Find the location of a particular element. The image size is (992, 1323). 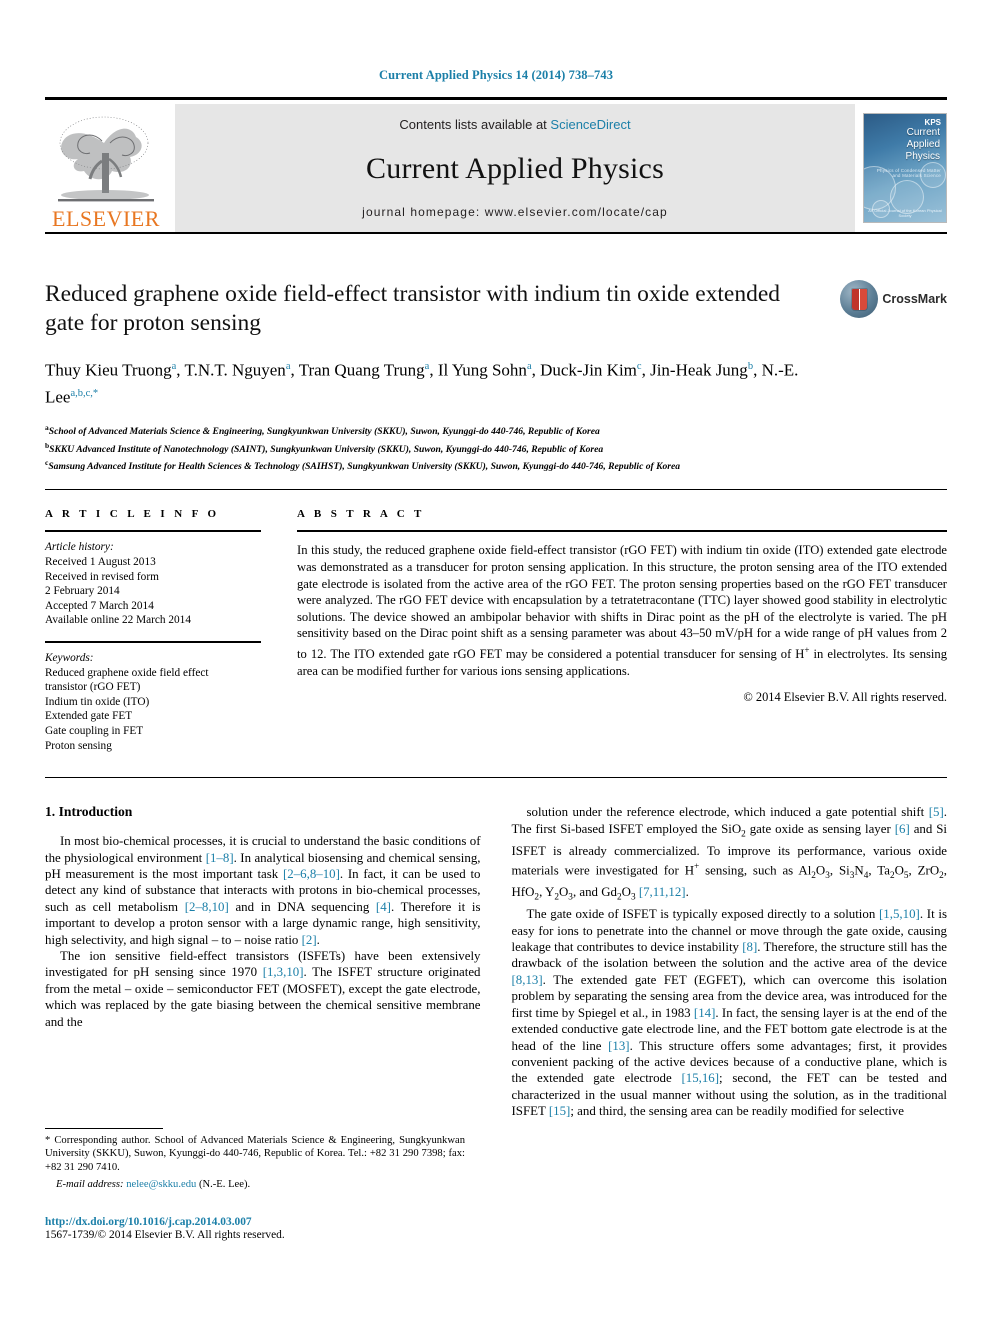

citation-link: [15,16] is located at coordinates (700, 1078).